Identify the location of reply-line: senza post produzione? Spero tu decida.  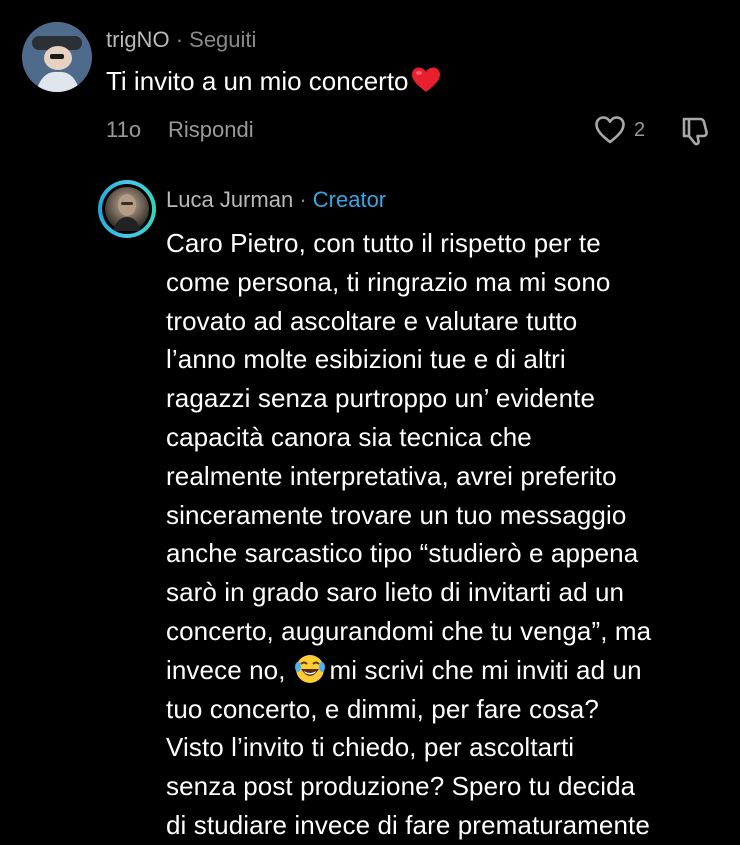
(401, 786).